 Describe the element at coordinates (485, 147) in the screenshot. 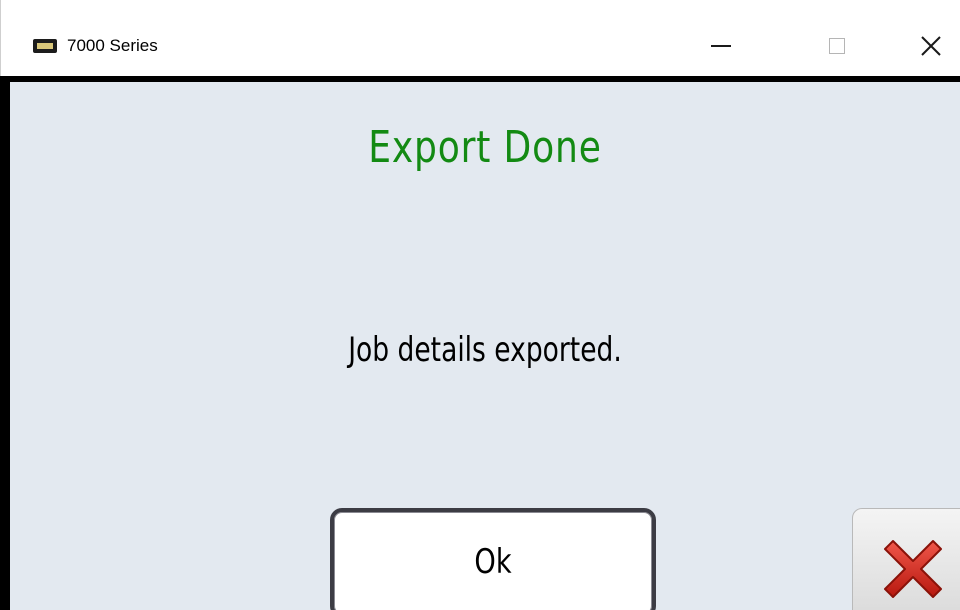

I see `dialog-title: Export Done` at that location.